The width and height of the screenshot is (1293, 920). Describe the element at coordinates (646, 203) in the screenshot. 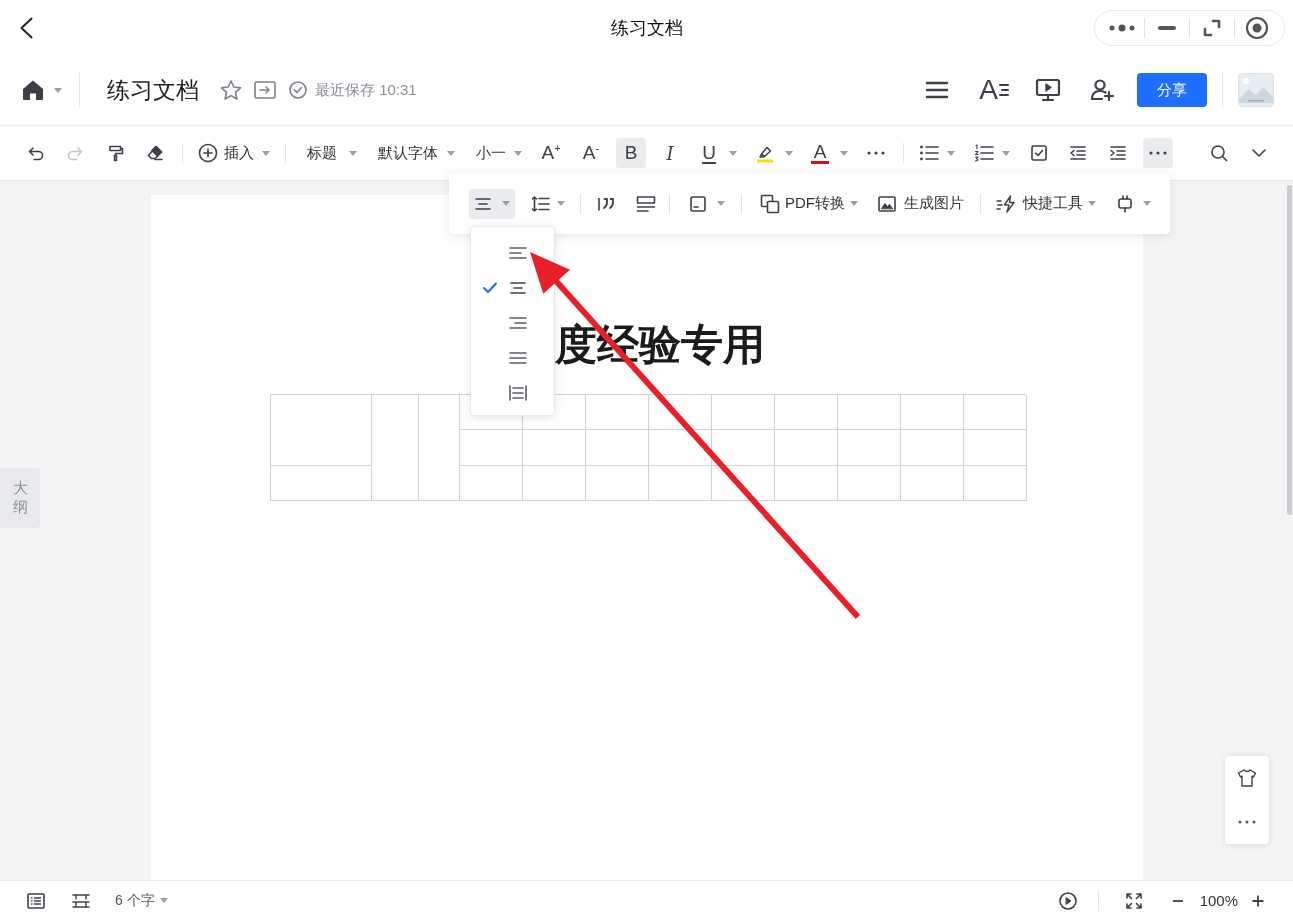

I see `block-icon` at that location.